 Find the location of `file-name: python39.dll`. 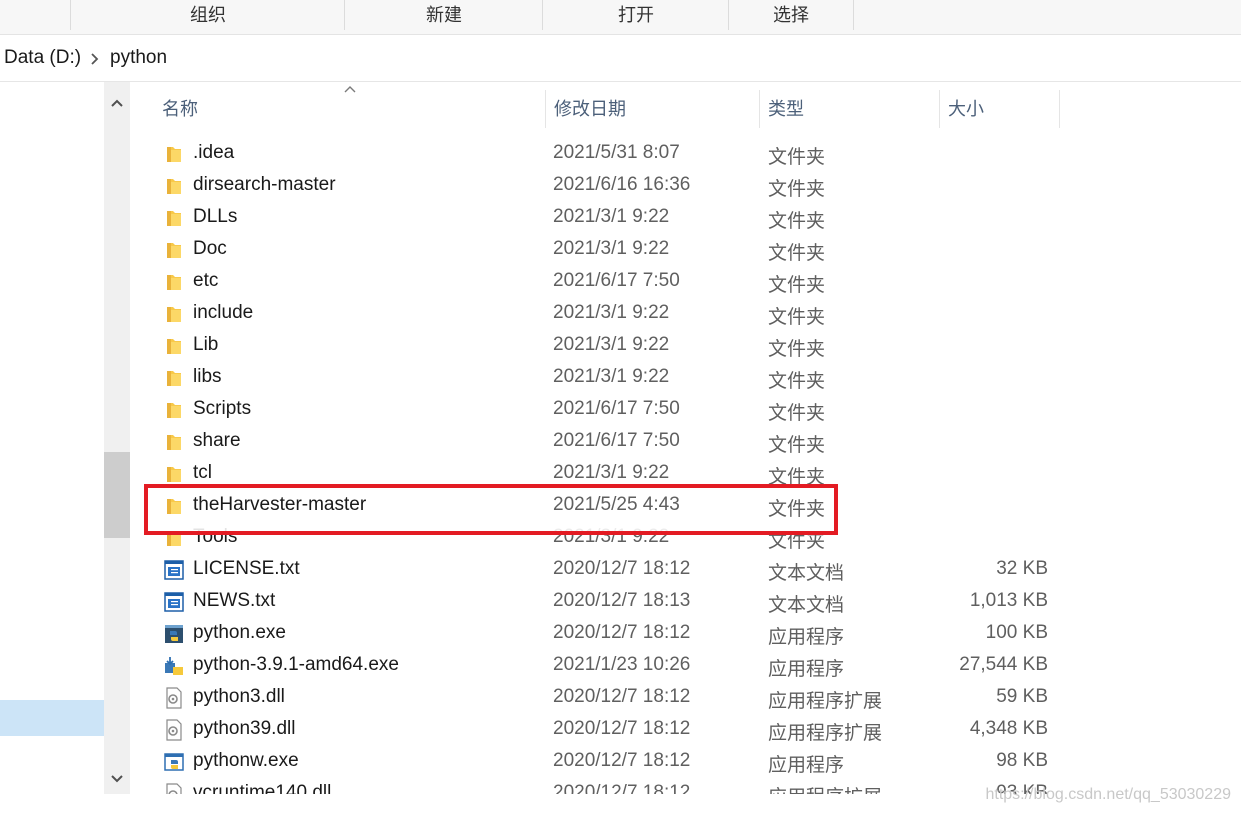

file-name: python39.dll is located at coordinates (244, 728).